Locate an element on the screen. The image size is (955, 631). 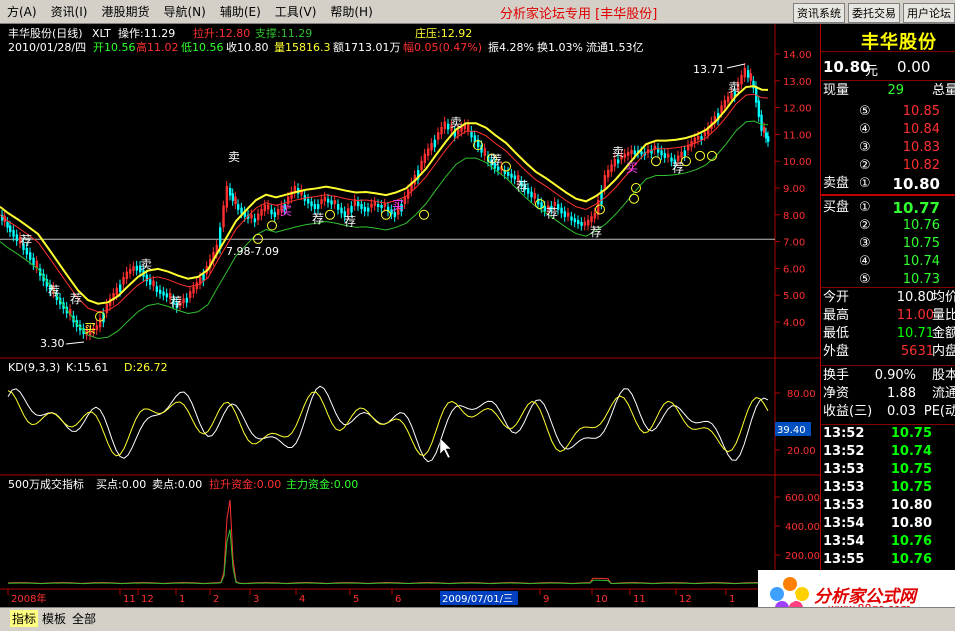
menu-item-info: 资讯(I) is located at coordinates (69, 12).